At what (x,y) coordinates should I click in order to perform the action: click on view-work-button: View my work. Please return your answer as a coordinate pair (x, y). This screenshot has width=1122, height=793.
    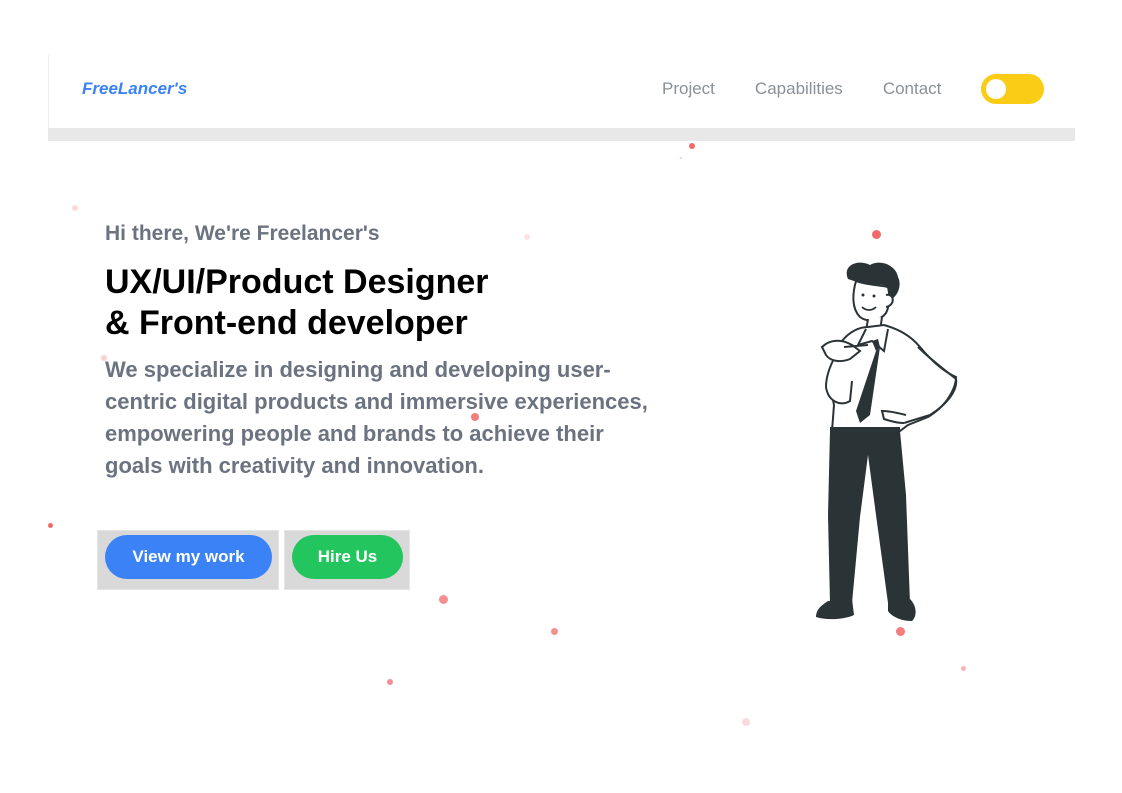
    Looking at the image, I should click on (188, 557).